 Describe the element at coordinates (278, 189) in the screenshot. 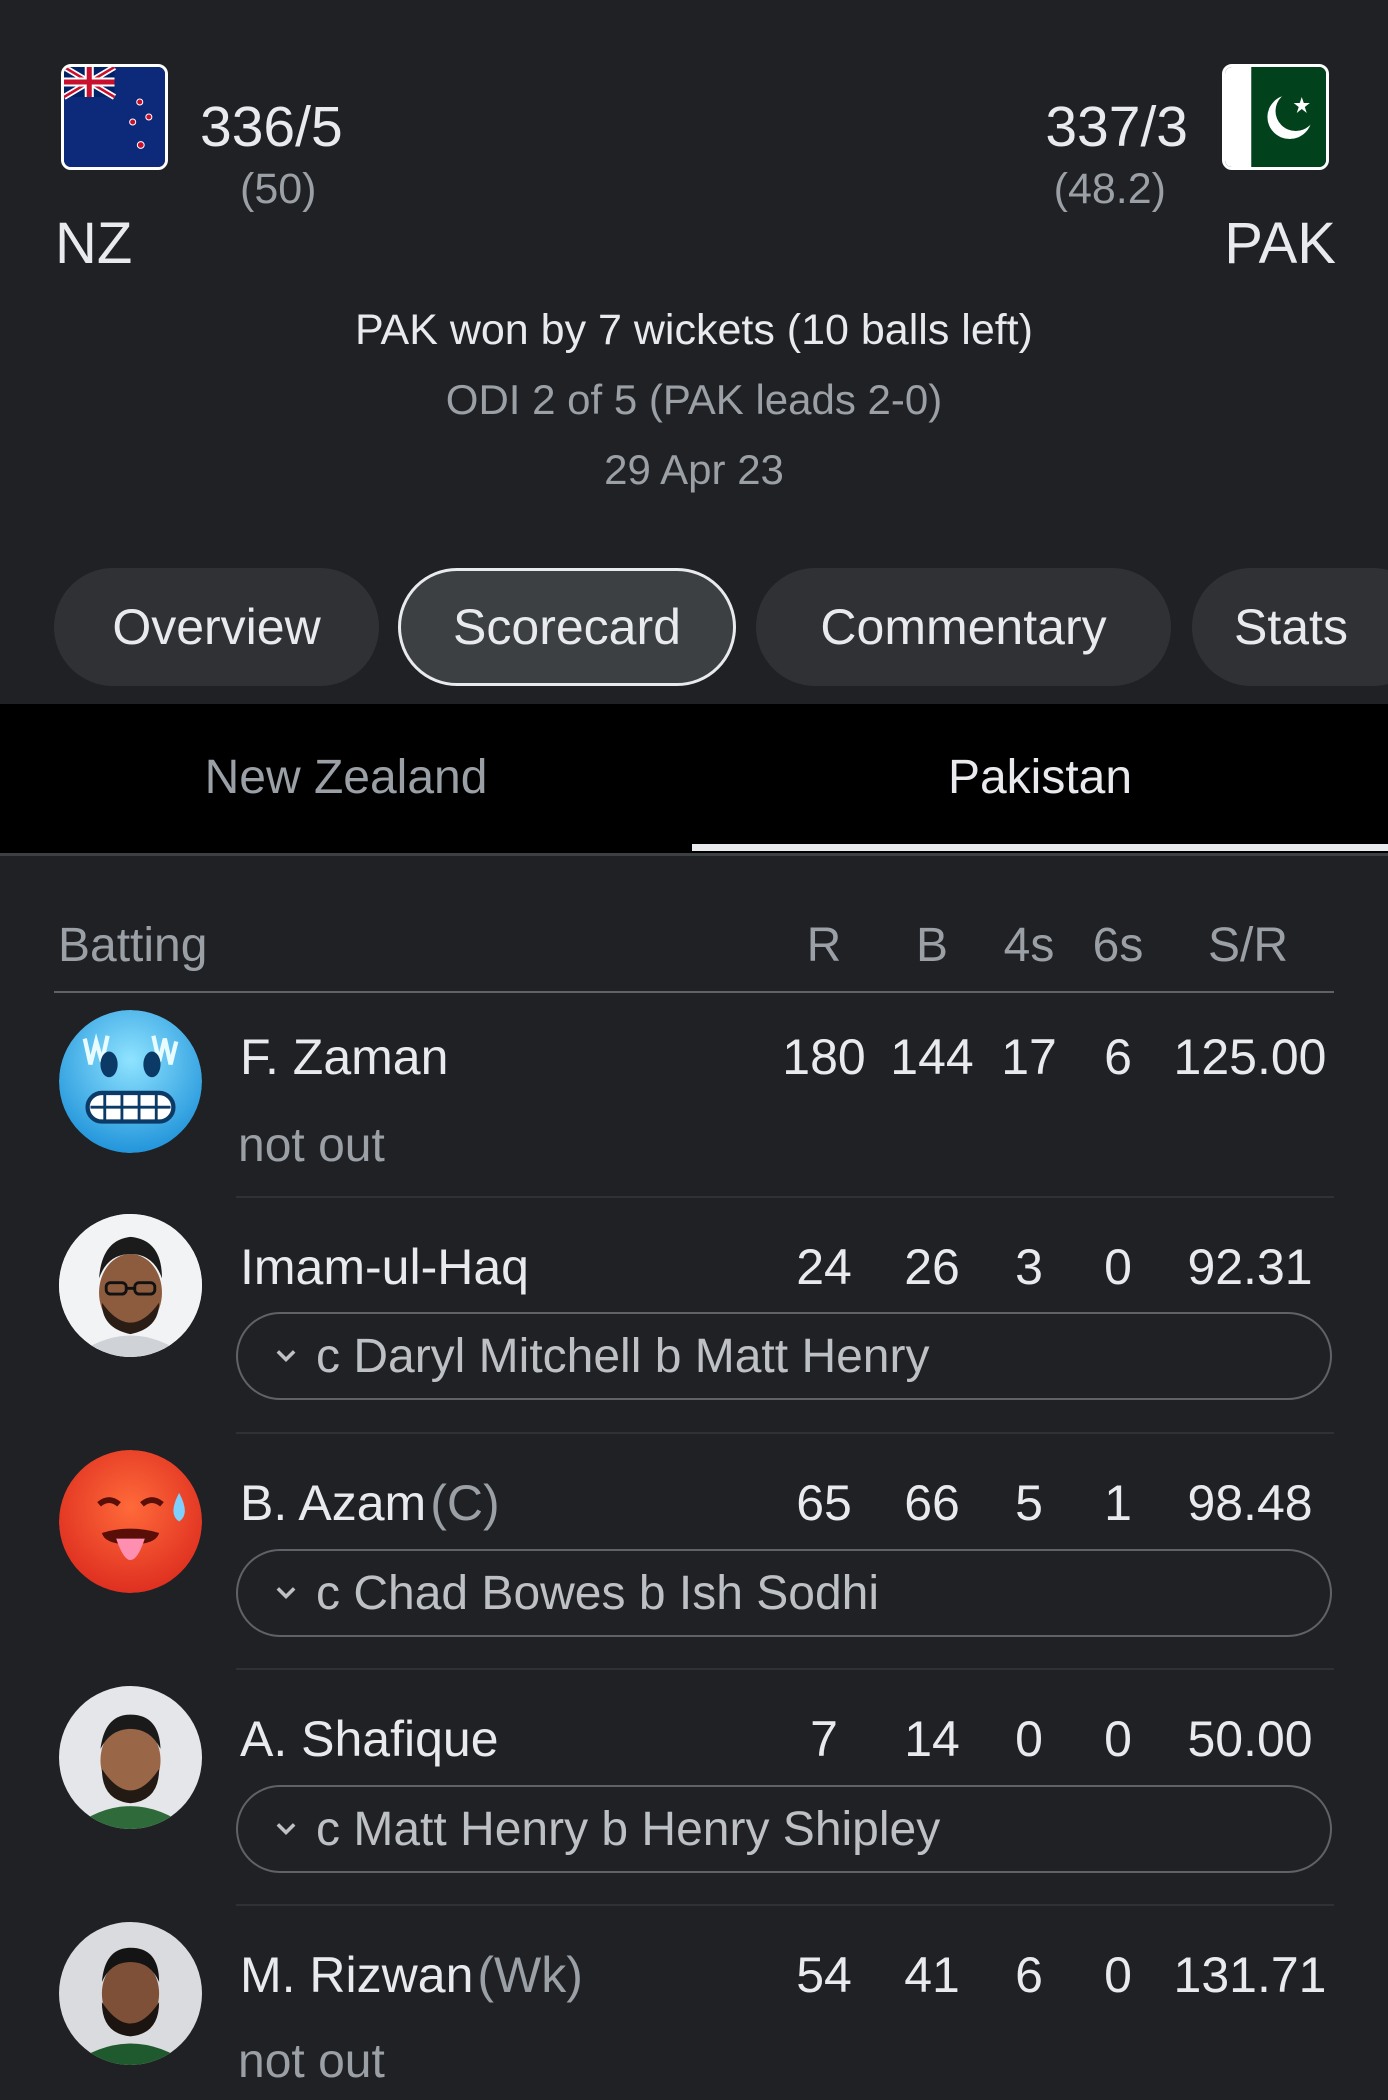

I see `nz-overs: (50)` at that location.